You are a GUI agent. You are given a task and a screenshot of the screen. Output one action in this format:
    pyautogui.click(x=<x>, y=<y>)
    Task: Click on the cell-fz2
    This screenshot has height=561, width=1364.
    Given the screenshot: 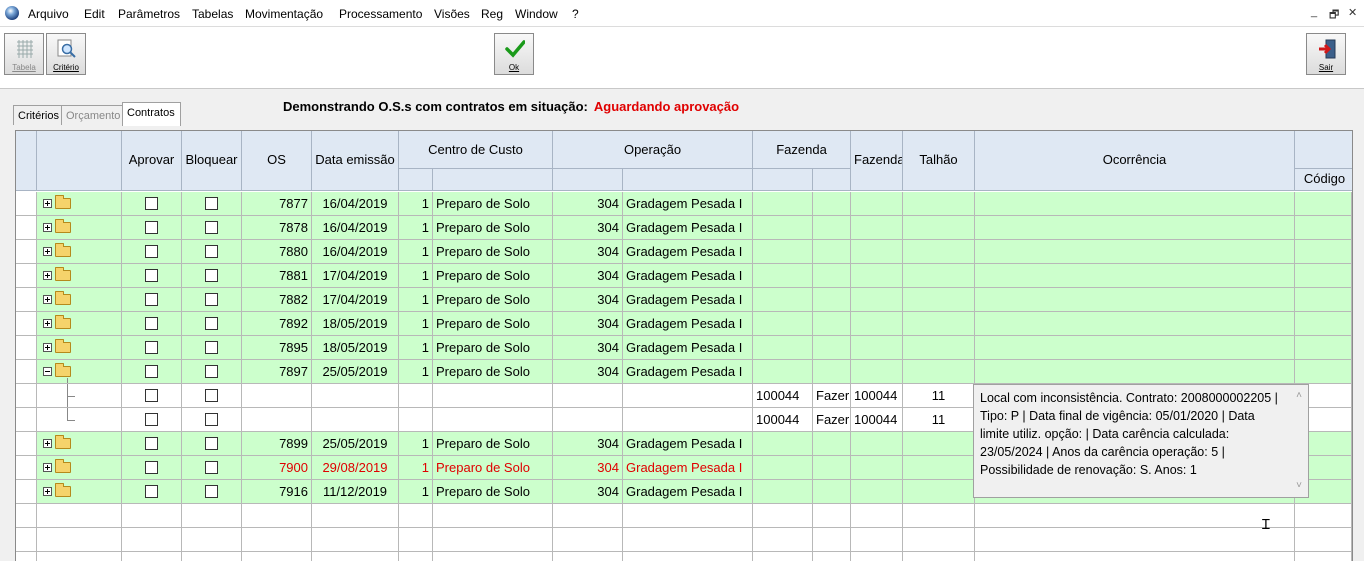 What is the action you would take?
    pyautogui.click(x=832, y=540)
    